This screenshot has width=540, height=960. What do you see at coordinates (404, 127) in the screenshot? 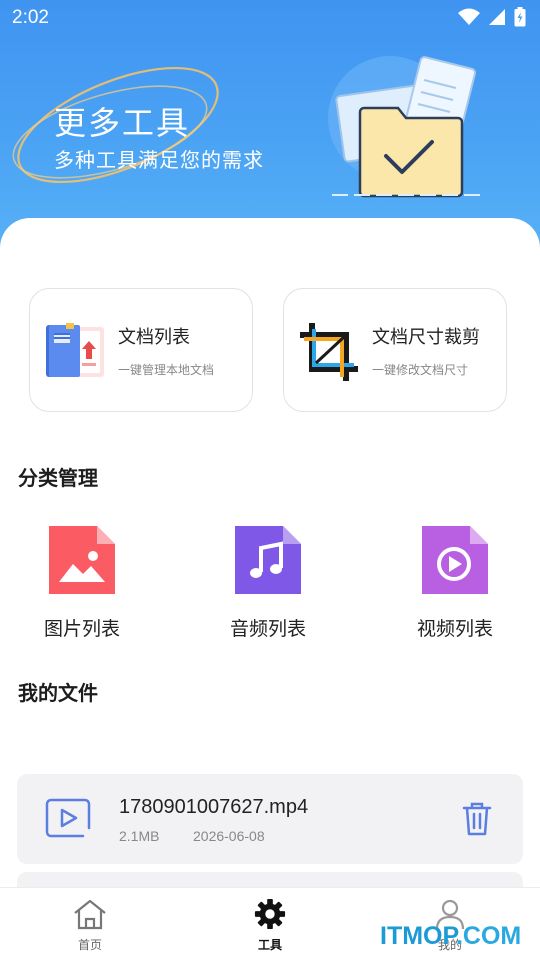
I see `folder-illustration` at bounding box center [404, 127].